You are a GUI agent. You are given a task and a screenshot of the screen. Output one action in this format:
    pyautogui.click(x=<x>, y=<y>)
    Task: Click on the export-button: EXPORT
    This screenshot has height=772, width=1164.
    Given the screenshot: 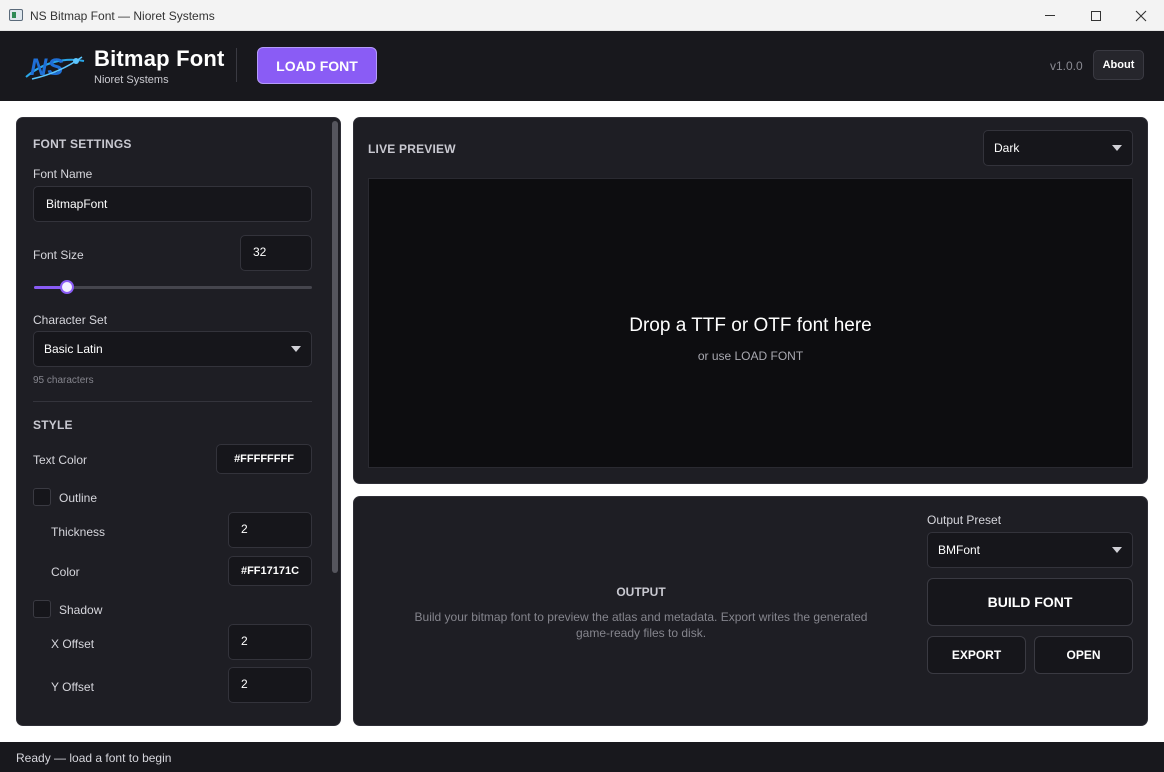 What is the action you would take?
    pyautogui.click(x=976, y=655)
    